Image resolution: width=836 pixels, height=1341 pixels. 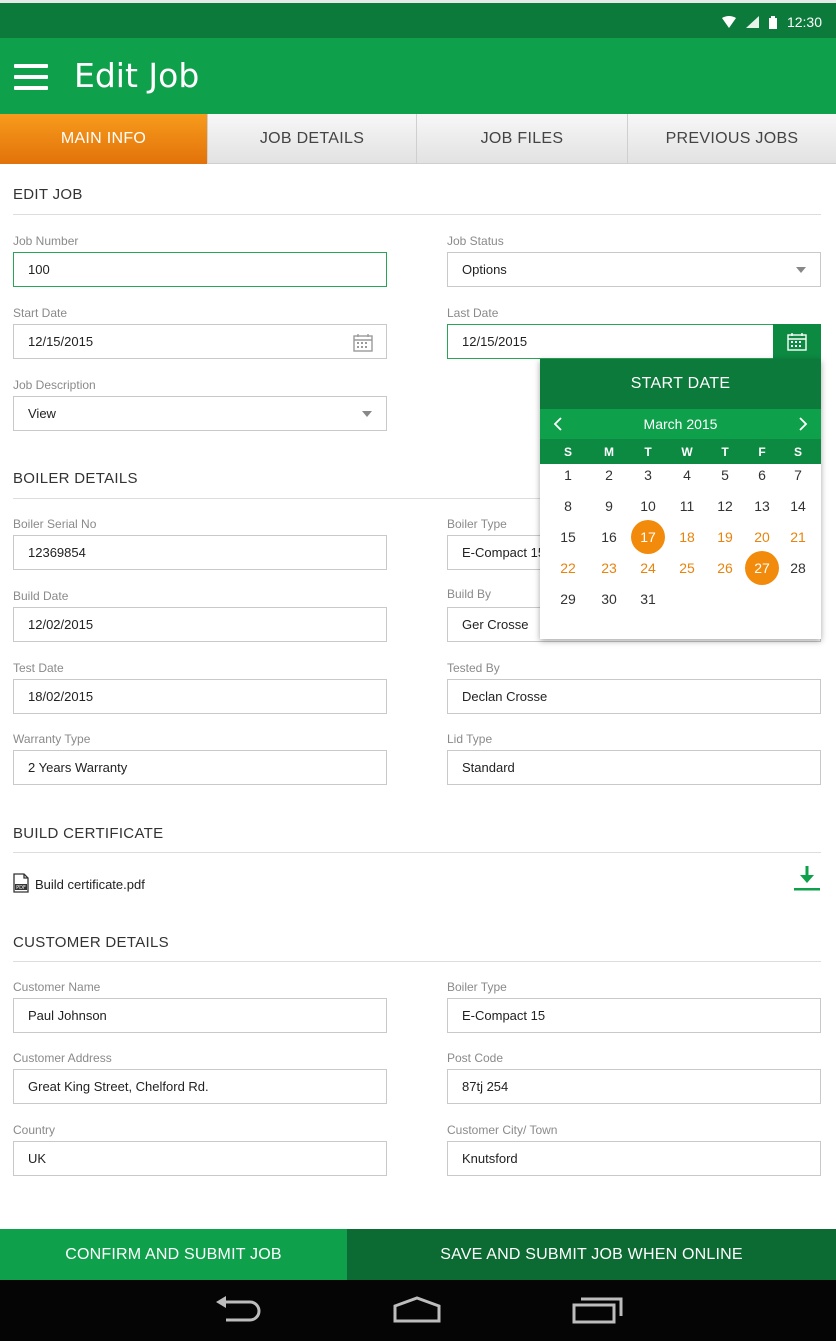 I want to click on warranty-type-input: 2 Years Warranty, so click(x=200, y=767).